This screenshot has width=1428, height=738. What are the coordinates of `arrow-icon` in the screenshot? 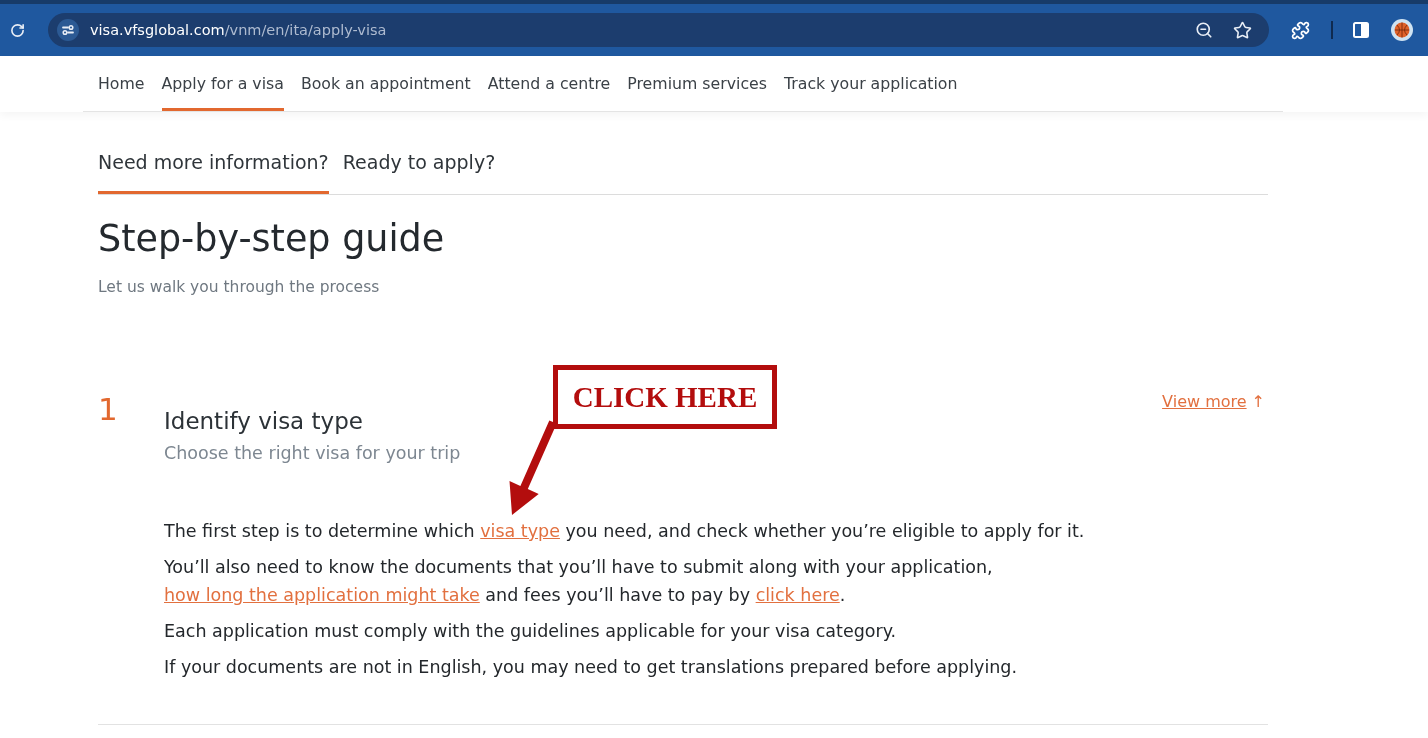 It's located at (533, 467).